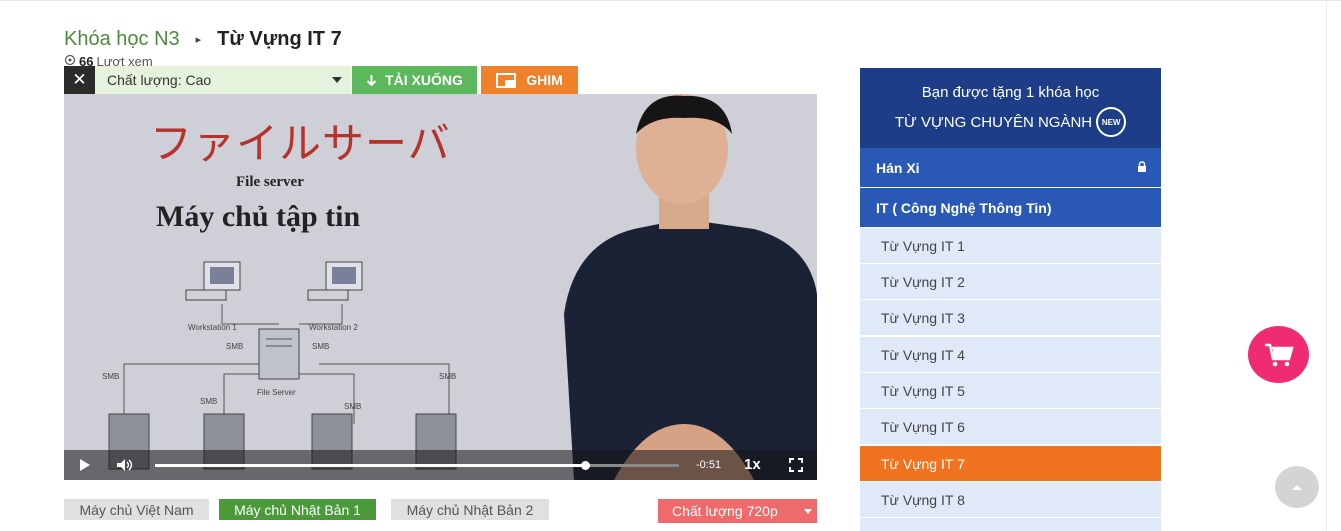 Image resolution: width=1341 pixels, height=531 pixels. I want to click on presenter-image, so click(690, 287).